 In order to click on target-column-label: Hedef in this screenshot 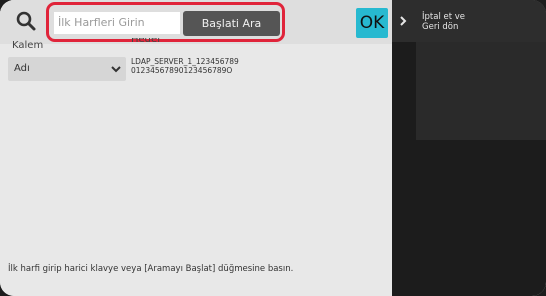, I will do `click(146, 41)`.